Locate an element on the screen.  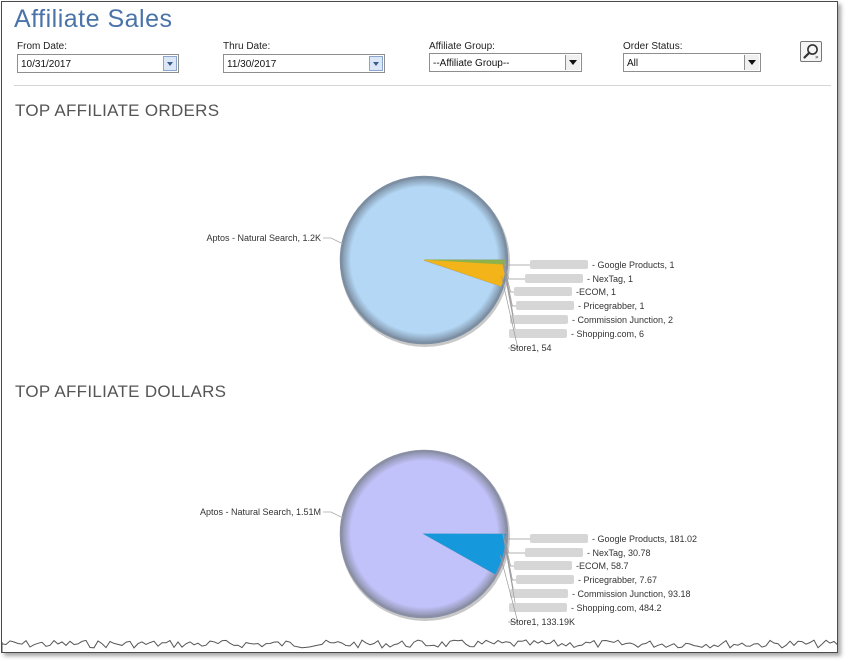
filter-divider is located at coordinates (422, 85).